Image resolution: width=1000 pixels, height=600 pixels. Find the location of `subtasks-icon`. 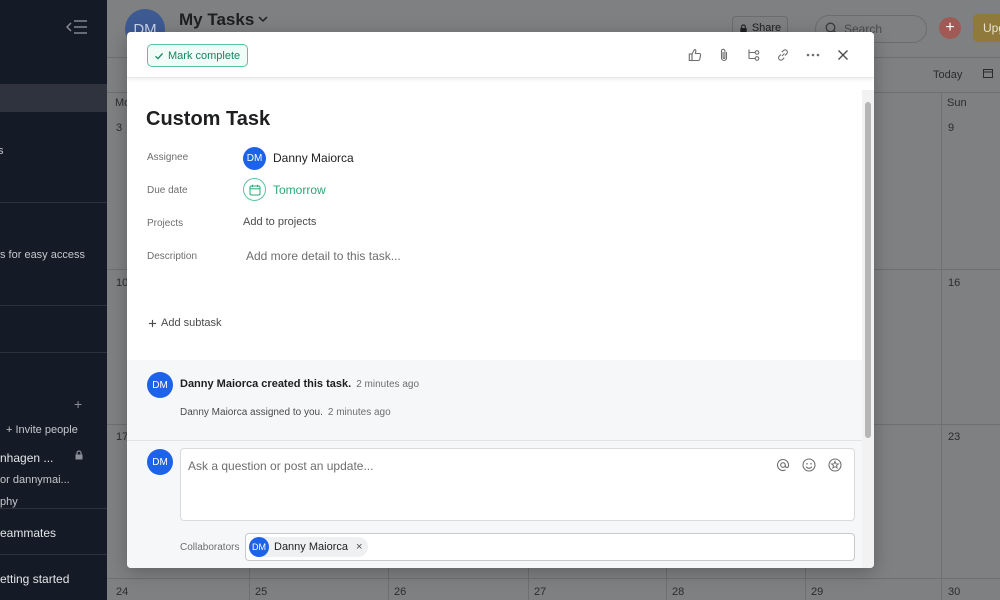

subtasks-icon is located at coordinates (753, 55).